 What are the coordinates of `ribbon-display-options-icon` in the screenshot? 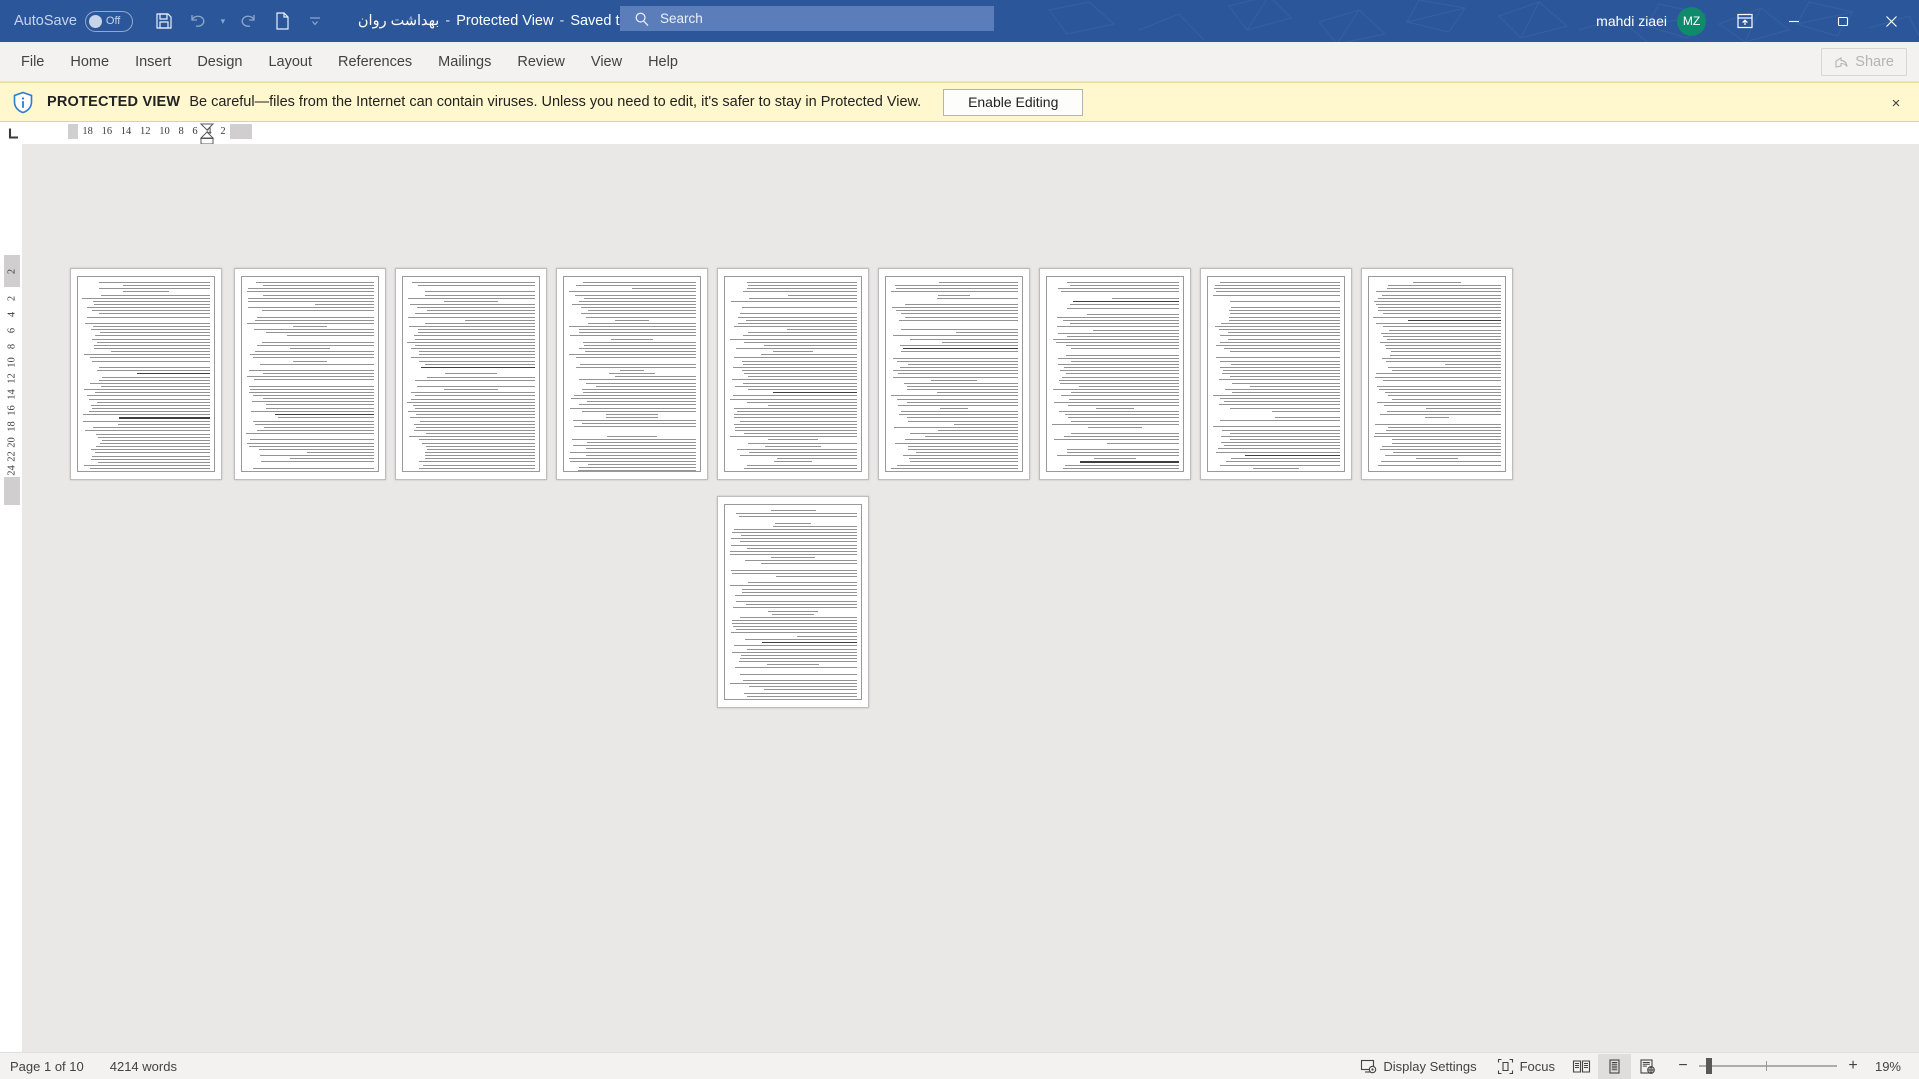 It's located at (1745, 21).